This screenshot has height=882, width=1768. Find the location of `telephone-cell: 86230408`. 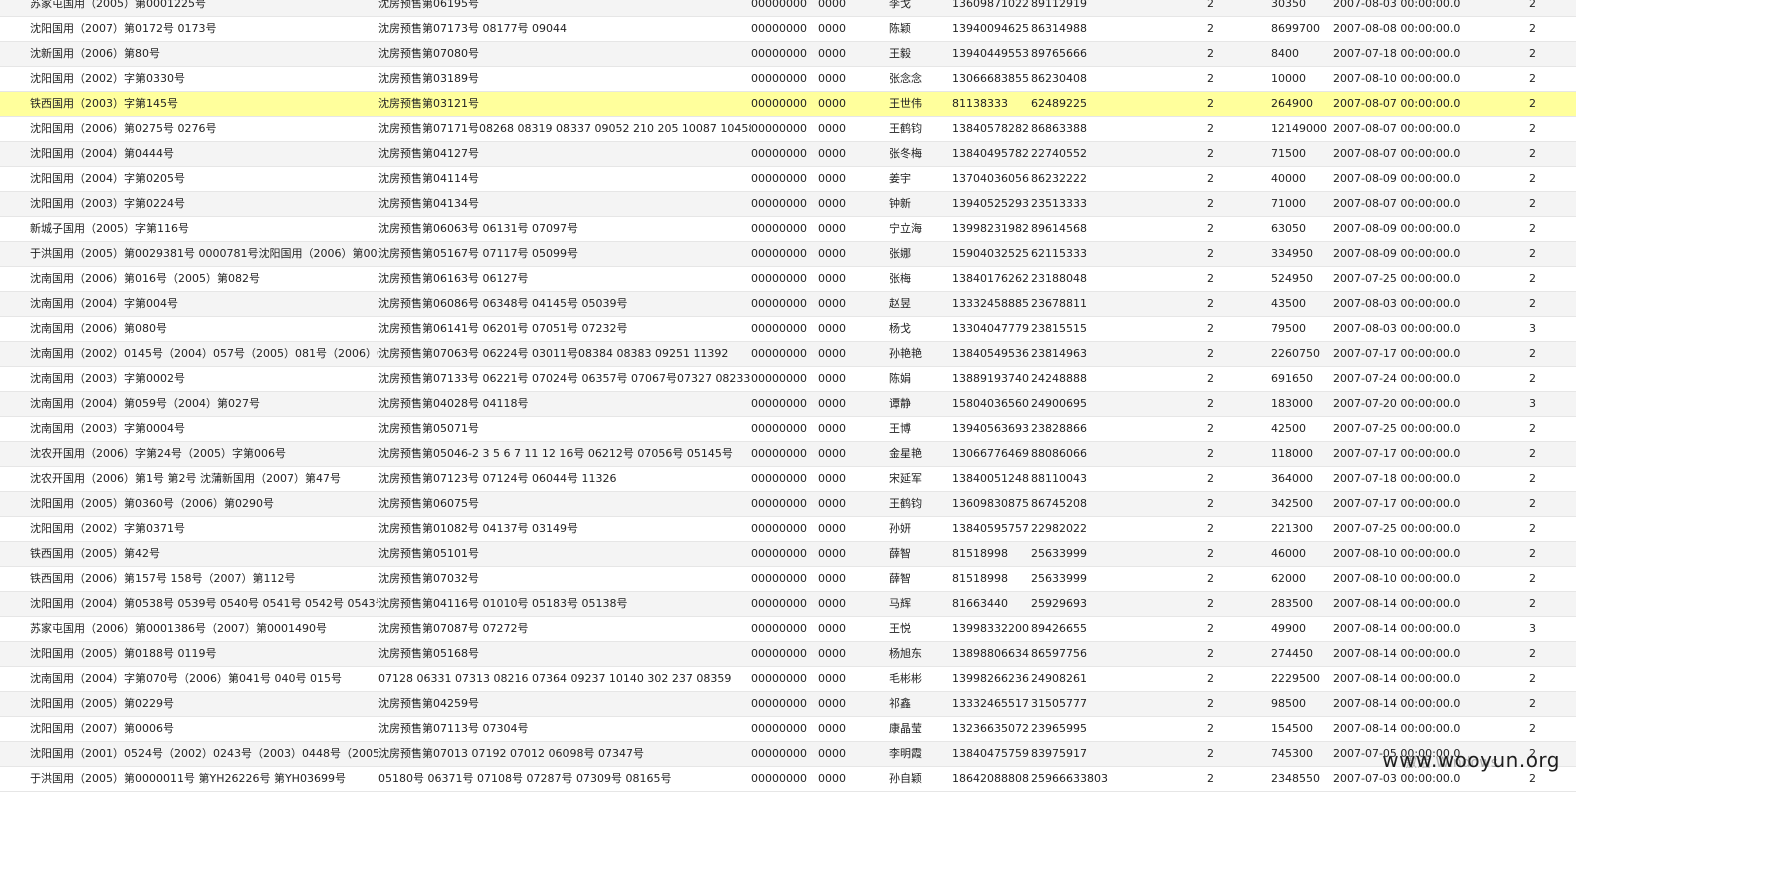

telephone-cell: 86230408 is located at coordinates (1119, 79).